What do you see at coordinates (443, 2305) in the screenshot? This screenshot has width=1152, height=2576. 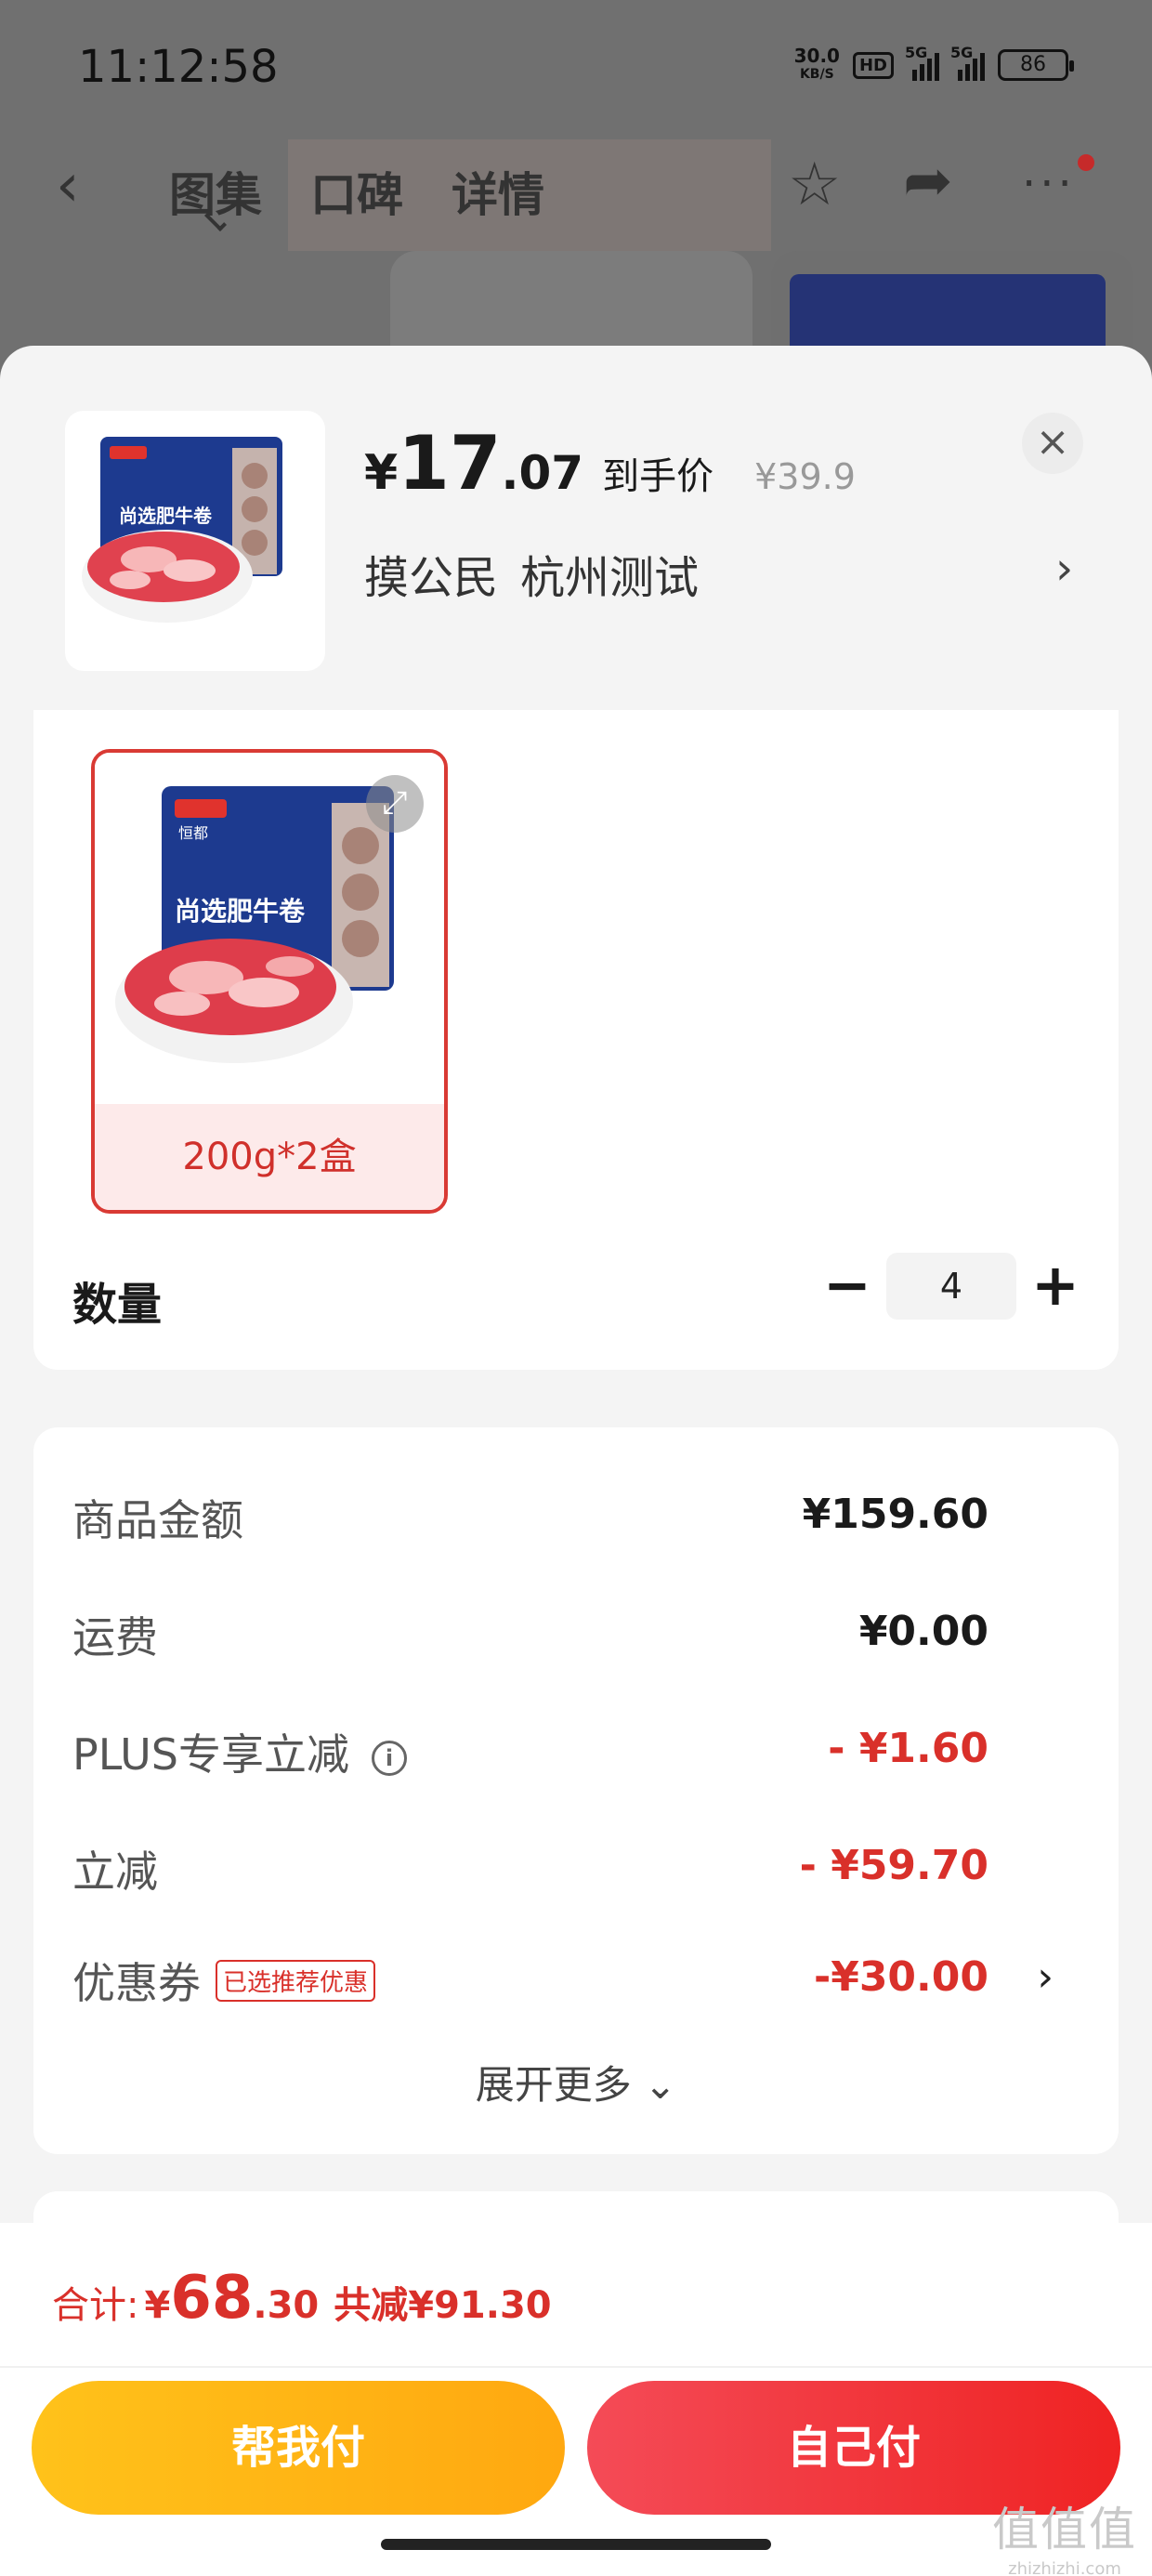 I see `total-saving: 共减¥91.30` at bounding box center [443, 2305].